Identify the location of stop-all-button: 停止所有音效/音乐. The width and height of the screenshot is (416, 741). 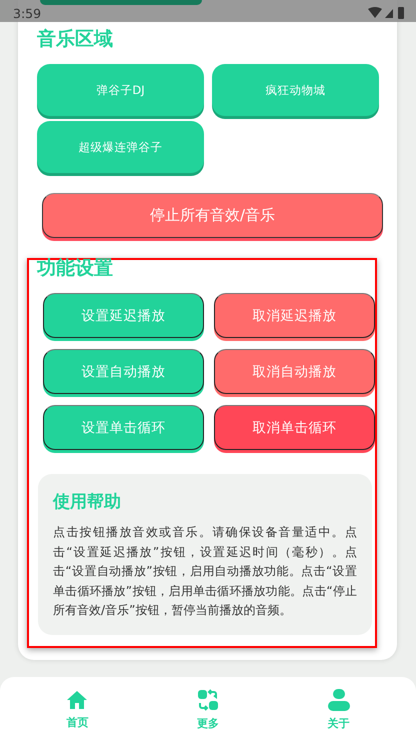
(212, 215).